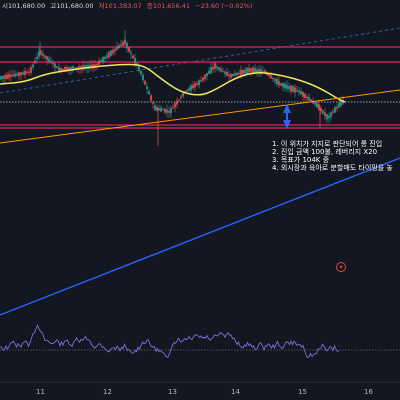  I want to click on ohlc-low-value: 101,383.07, so click(123, 6).